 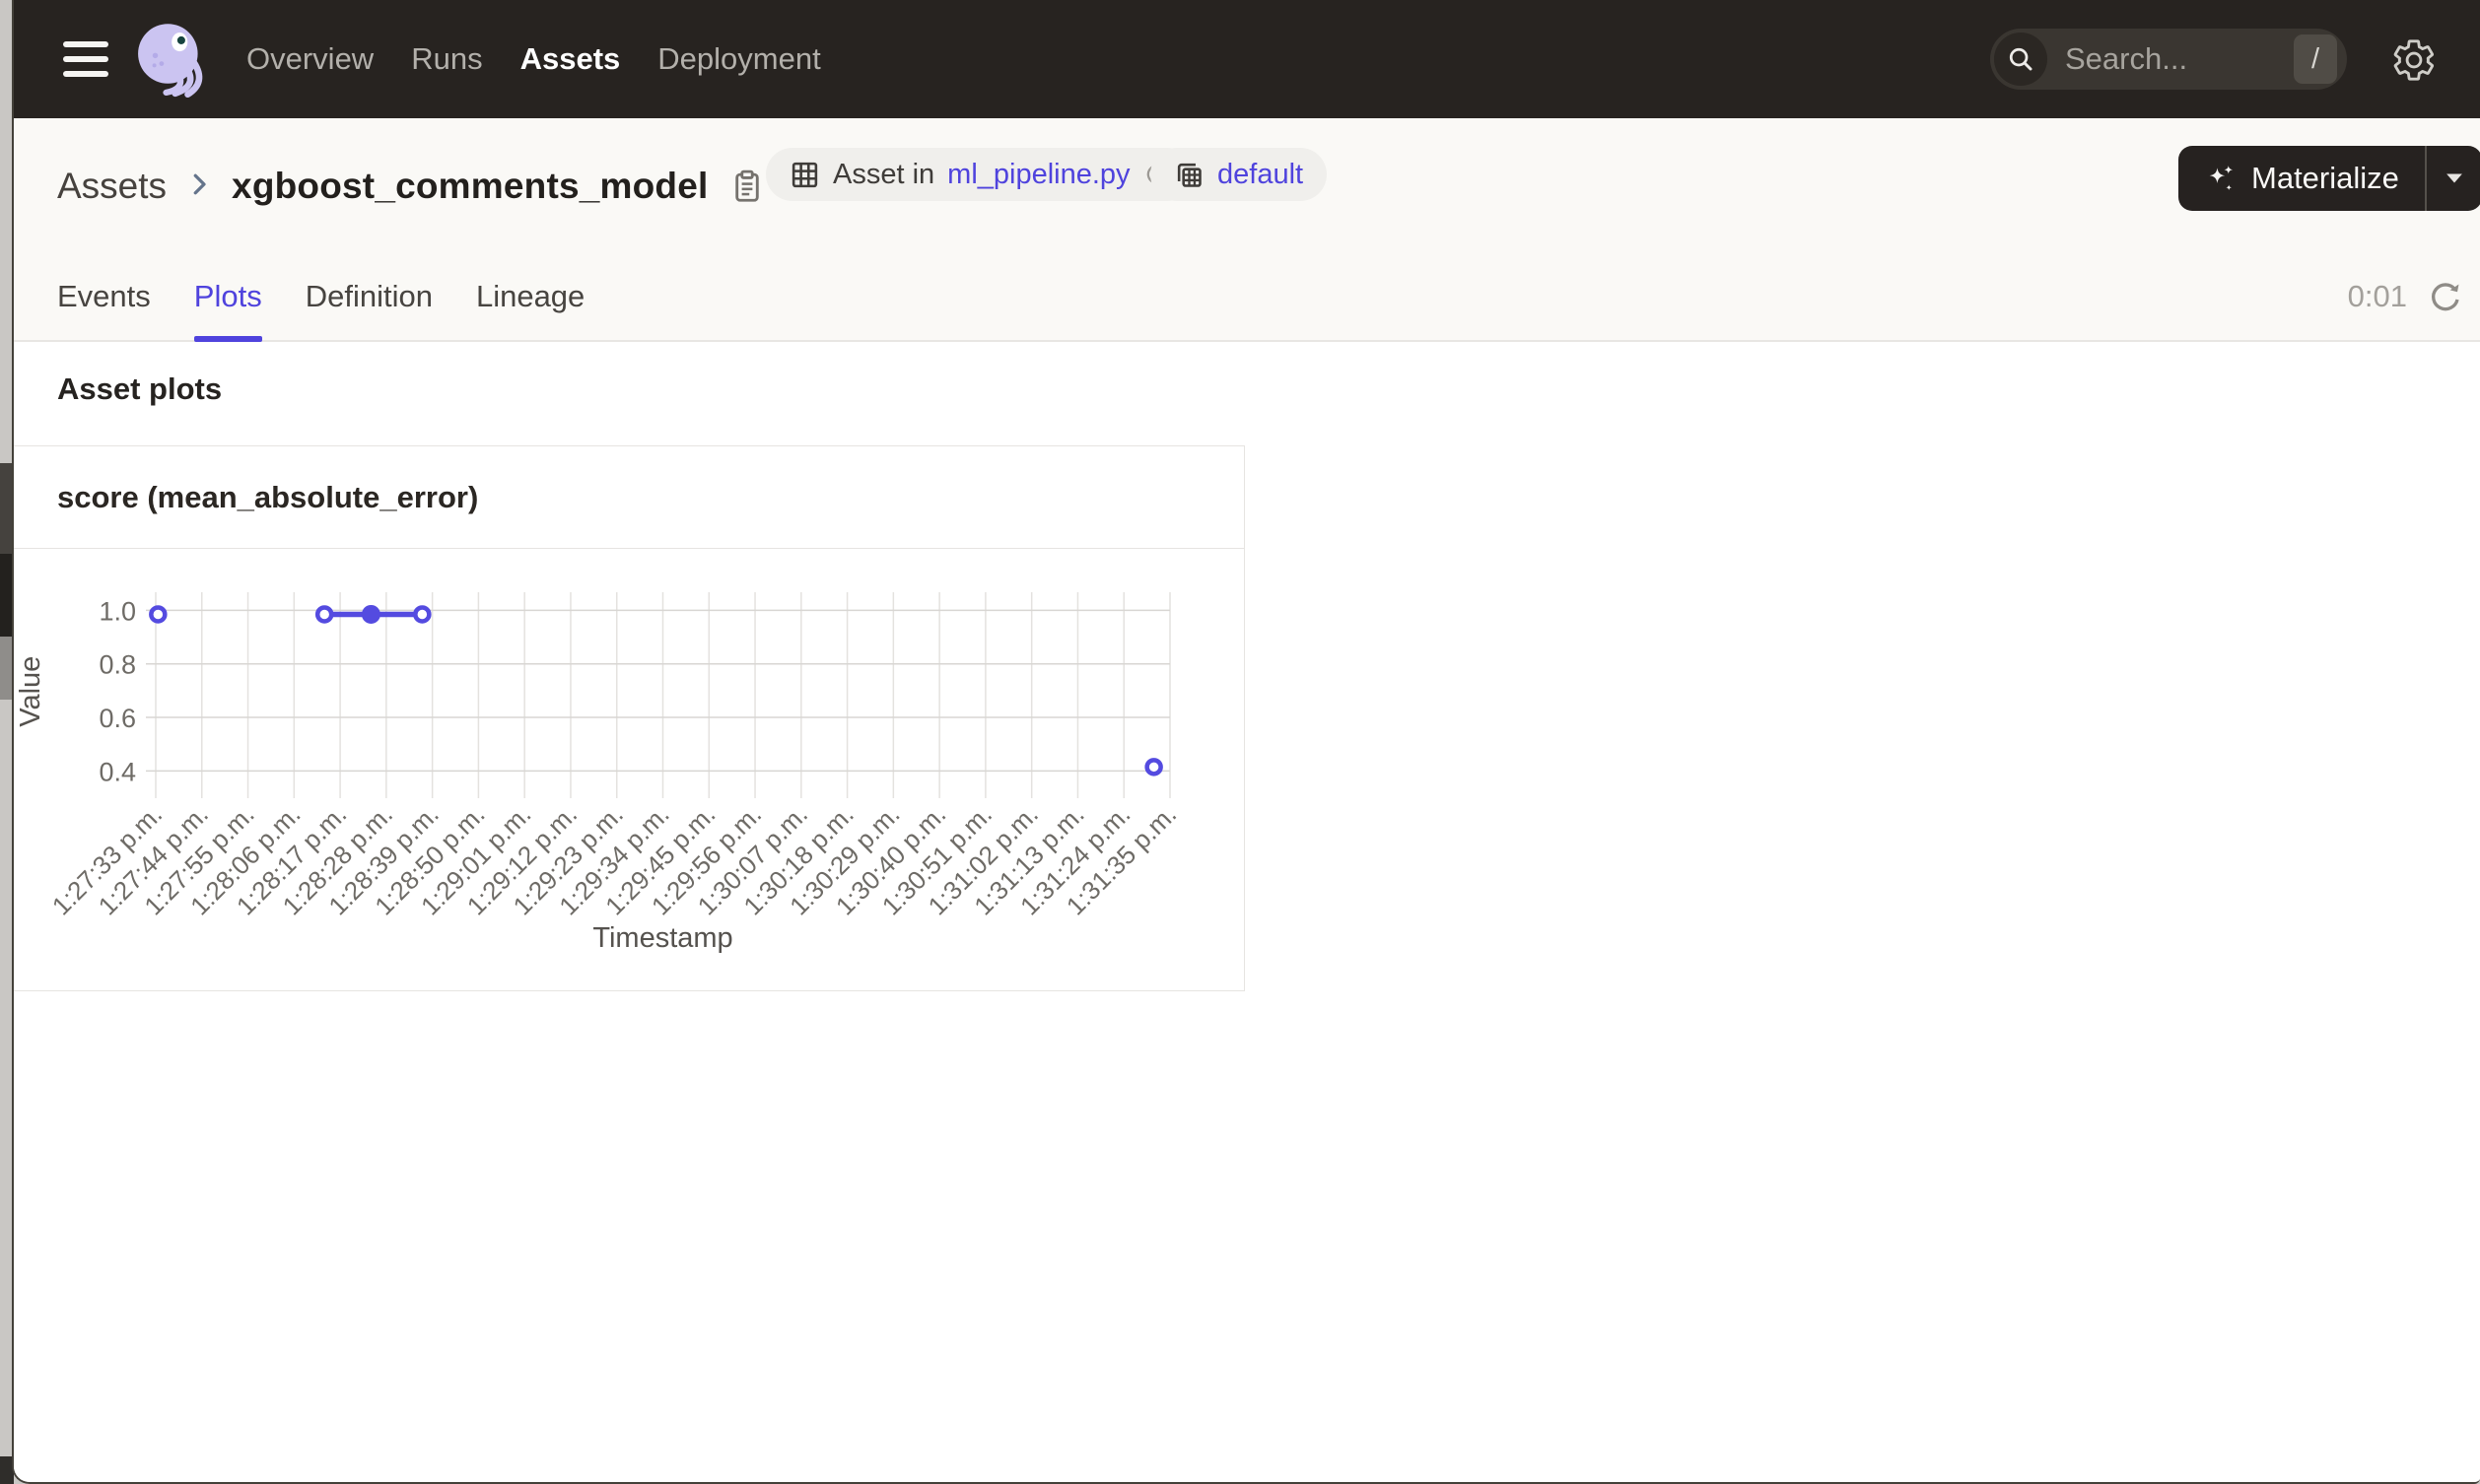 What do you see at coordinates (738, 59) in the screenshot?
I see `nav-item-deployment: Deployment` at bounding box center [738, 59].